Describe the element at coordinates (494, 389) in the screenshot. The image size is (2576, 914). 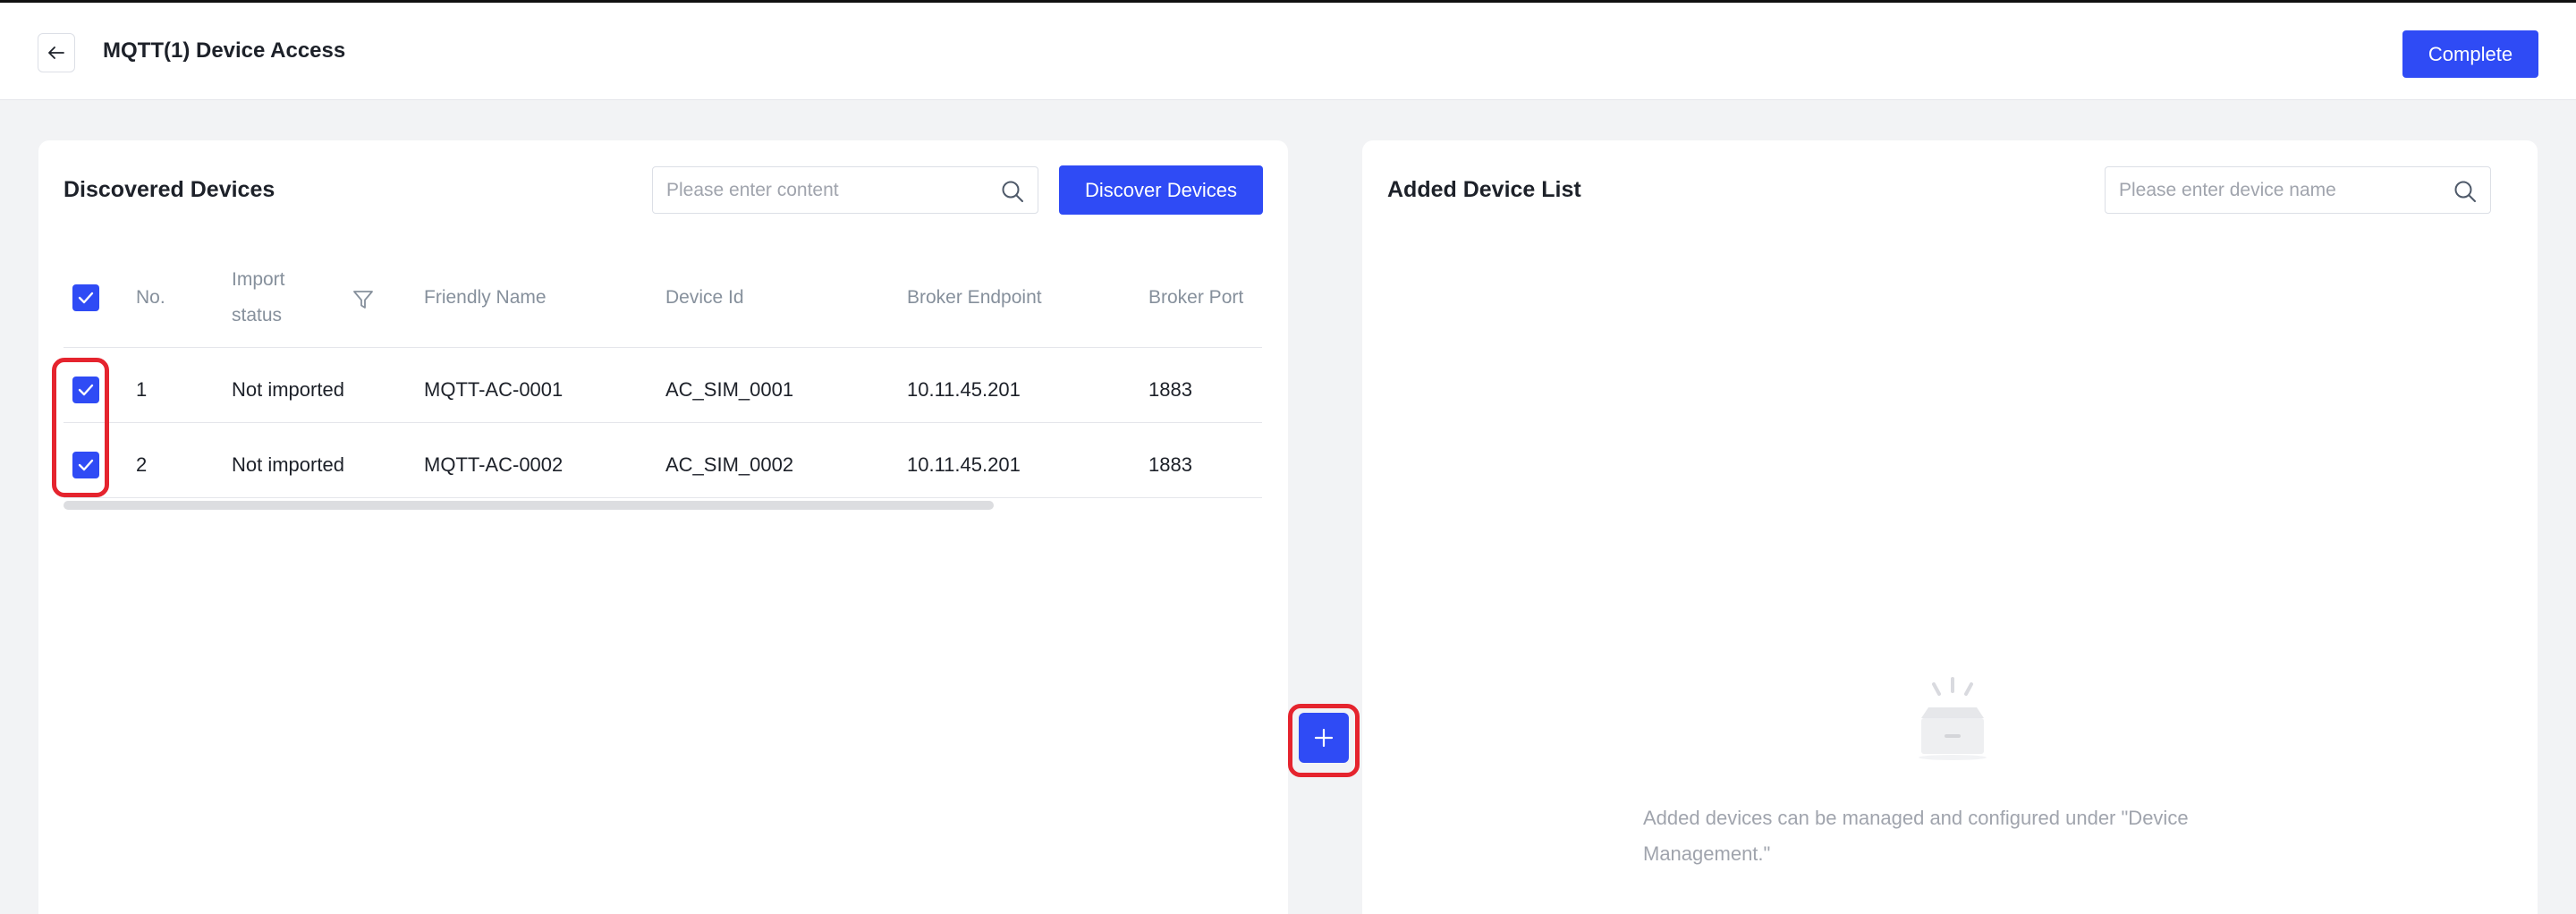
I see `cell-friendly-name: MQTT-AC-0001` at that location.